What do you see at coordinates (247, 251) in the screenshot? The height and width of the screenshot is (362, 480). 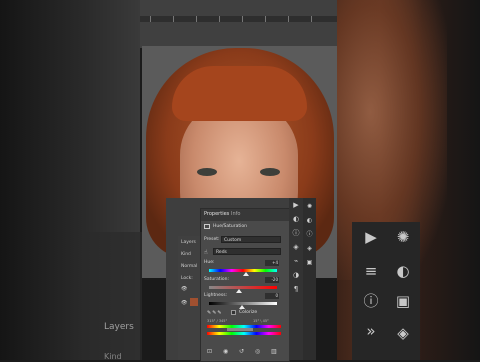 I see `channel-select: Reds` at bounding box center [247, 251].